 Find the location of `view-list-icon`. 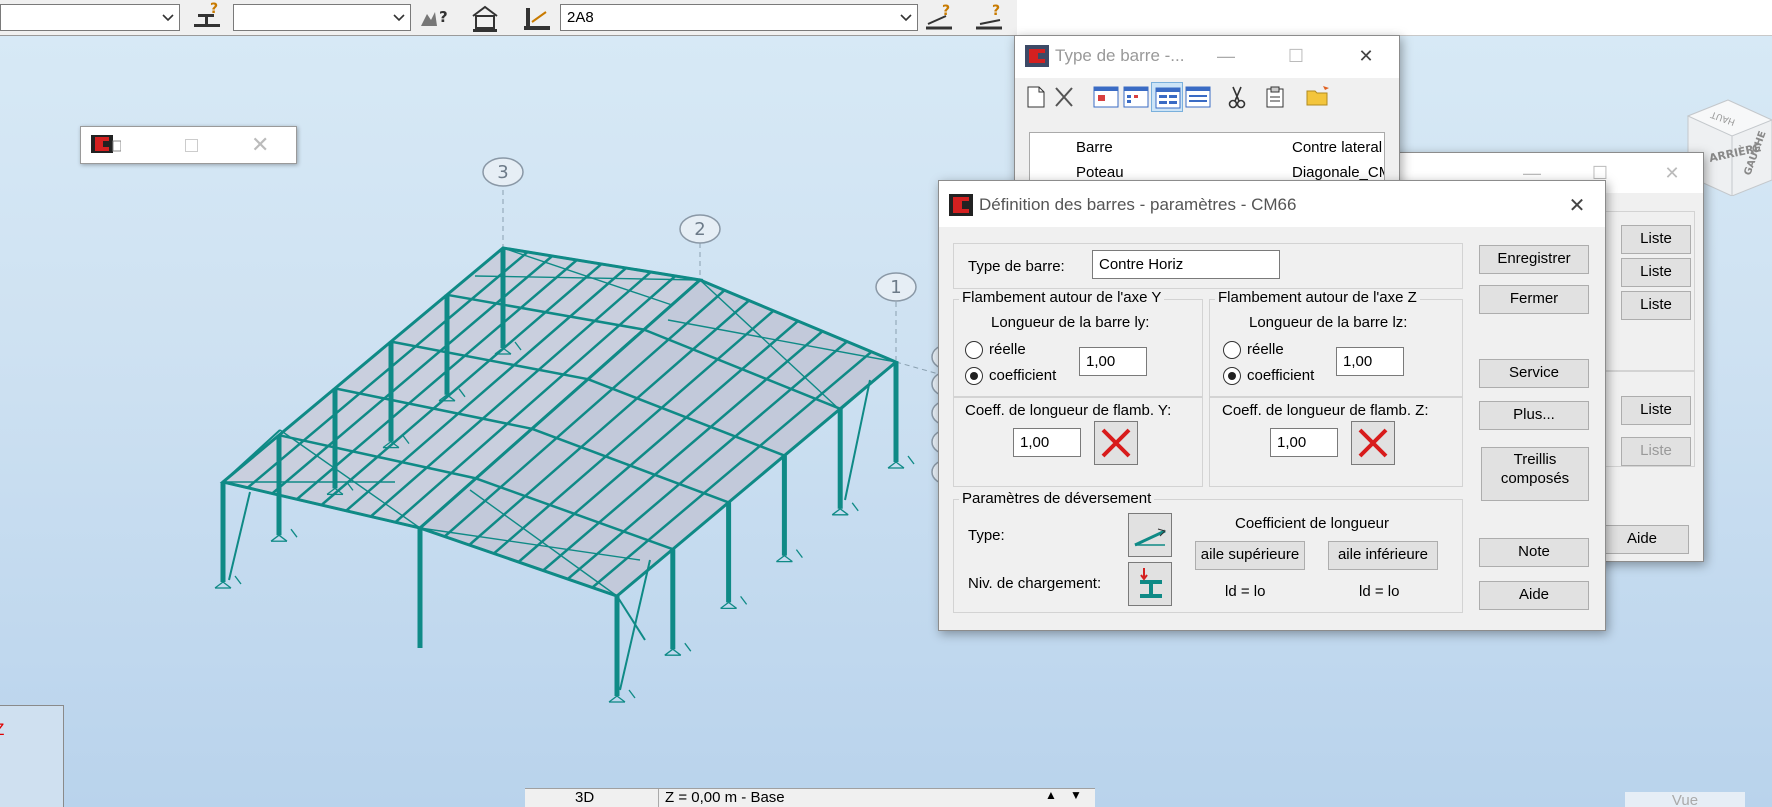

view-list-icon is located at coordinates (1168, 98).